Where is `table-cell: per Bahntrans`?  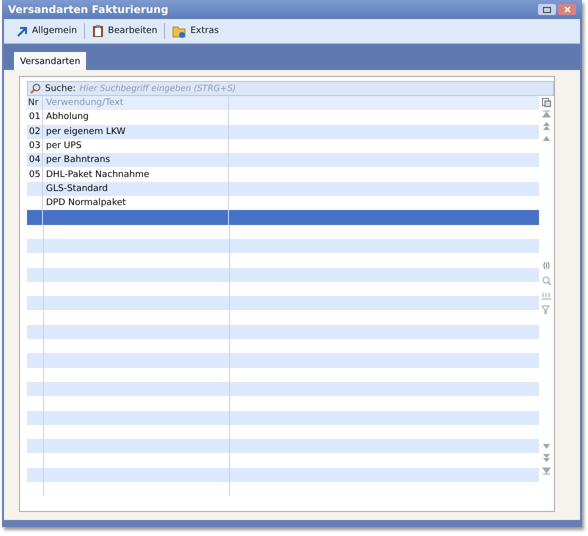 table-cell: per Bahntrans is located at coordinates (136, 160).